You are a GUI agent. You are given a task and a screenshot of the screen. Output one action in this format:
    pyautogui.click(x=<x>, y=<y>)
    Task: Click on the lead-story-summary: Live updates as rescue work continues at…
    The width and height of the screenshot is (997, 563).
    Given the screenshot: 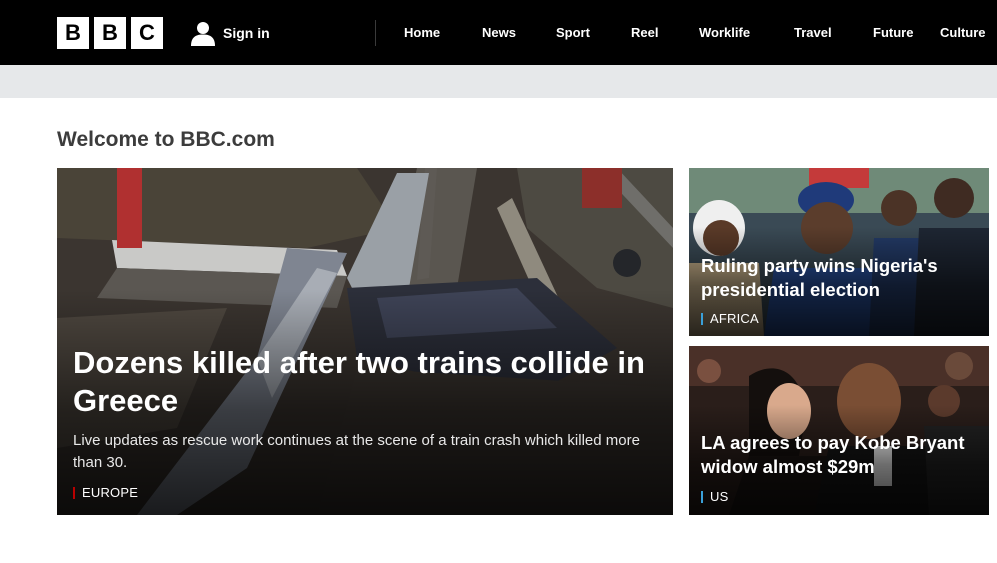 What is the action you would take?
    pyautogui.click(x=356, y=451)
    